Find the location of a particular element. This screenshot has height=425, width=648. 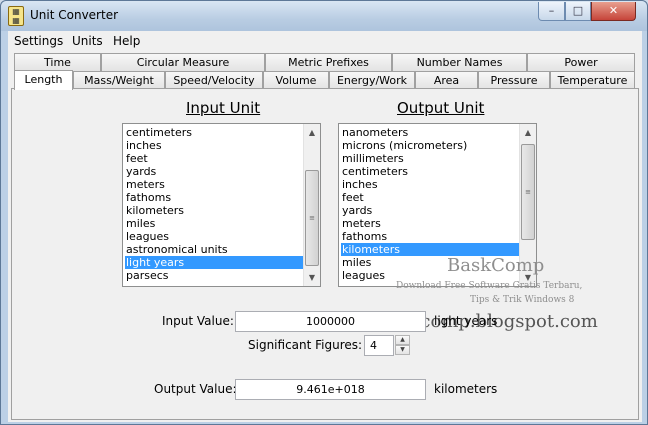

stepper-down-icon: ▼ is located at coordinates (402, 350).